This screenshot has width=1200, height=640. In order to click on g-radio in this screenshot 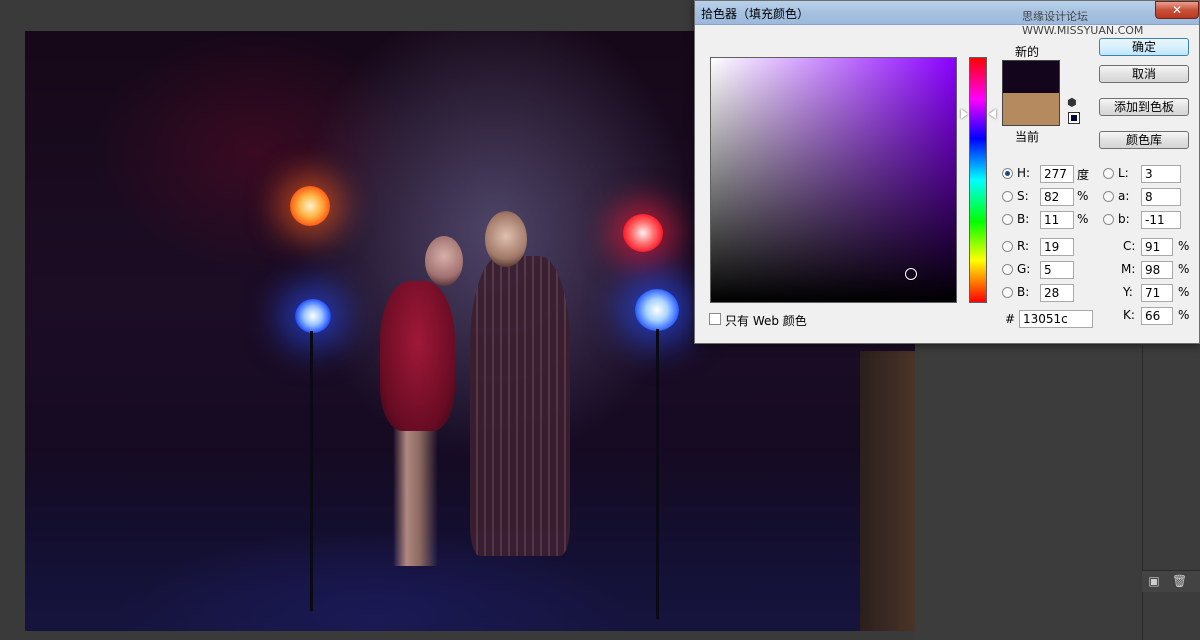, I will do `click(1007, 269)`.